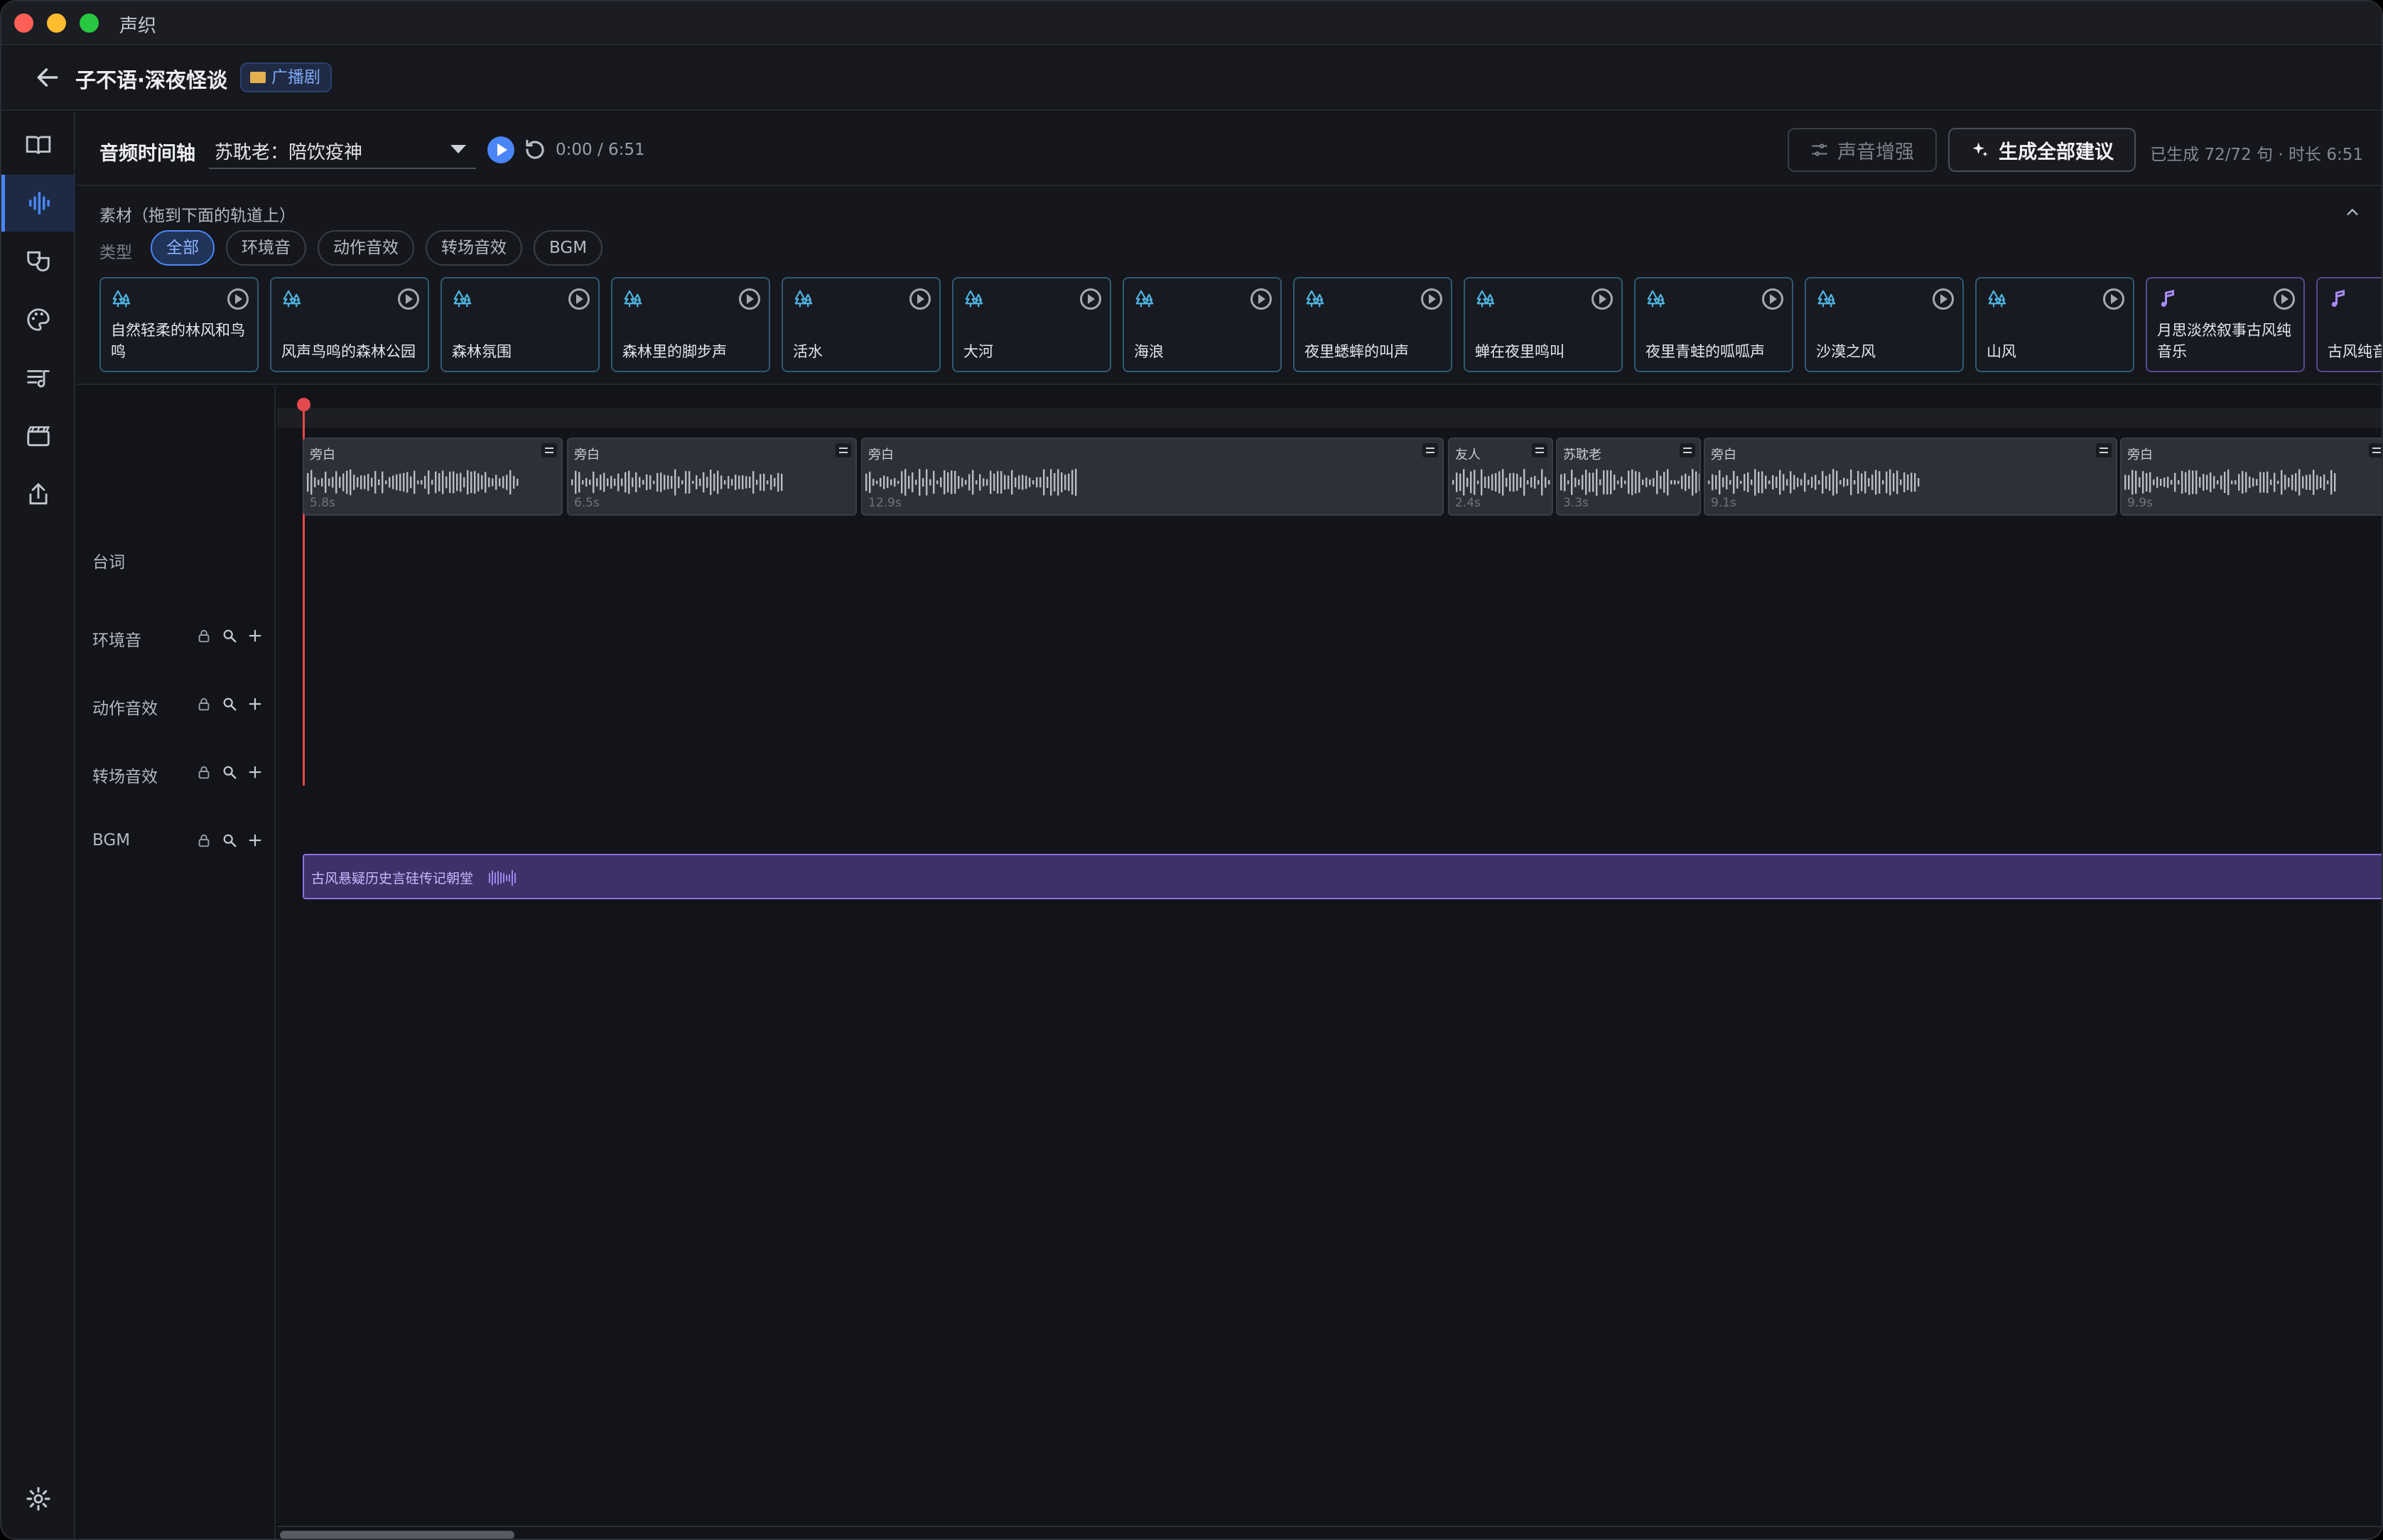  What do you see at coordinates (38, 377) in the screenshot?
I see `rail-item-playlist` at bounding box center [38, 377].